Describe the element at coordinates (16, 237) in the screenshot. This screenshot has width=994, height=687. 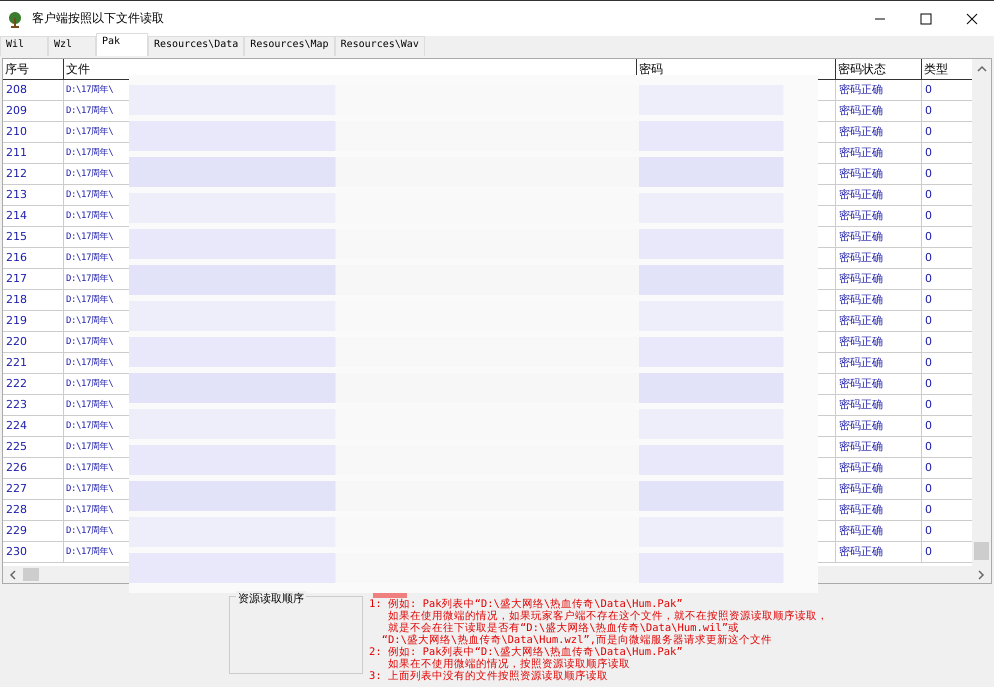
I see `table-cell-text: 215` at that location.